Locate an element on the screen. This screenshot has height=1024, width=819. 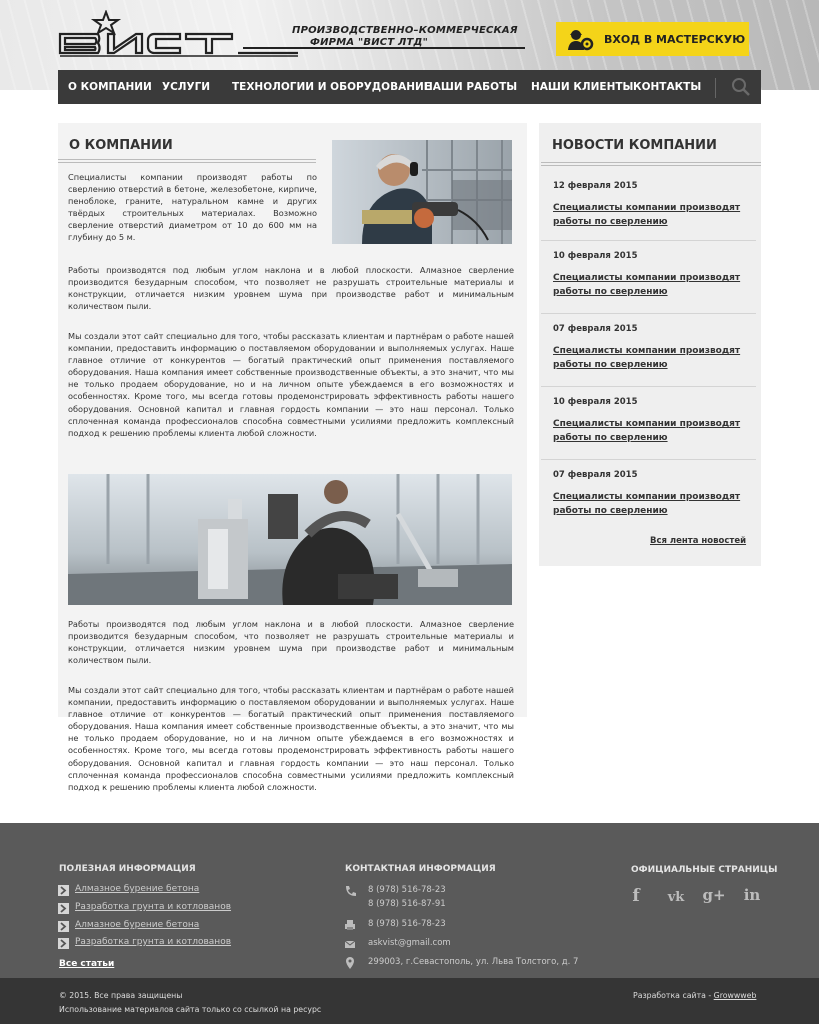
page-title: О КОМПАНИИ is located at coordinates (121, 145).